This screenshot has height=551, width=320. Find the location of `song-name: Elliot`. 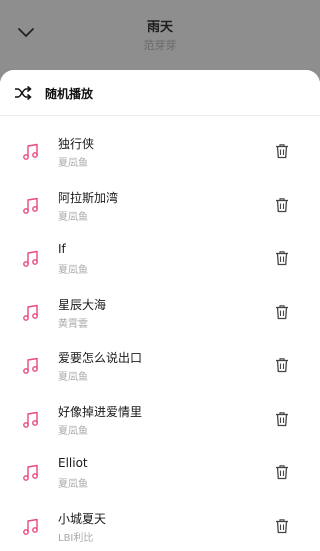

song-name: Elliot is located at coordinates (73, 463).